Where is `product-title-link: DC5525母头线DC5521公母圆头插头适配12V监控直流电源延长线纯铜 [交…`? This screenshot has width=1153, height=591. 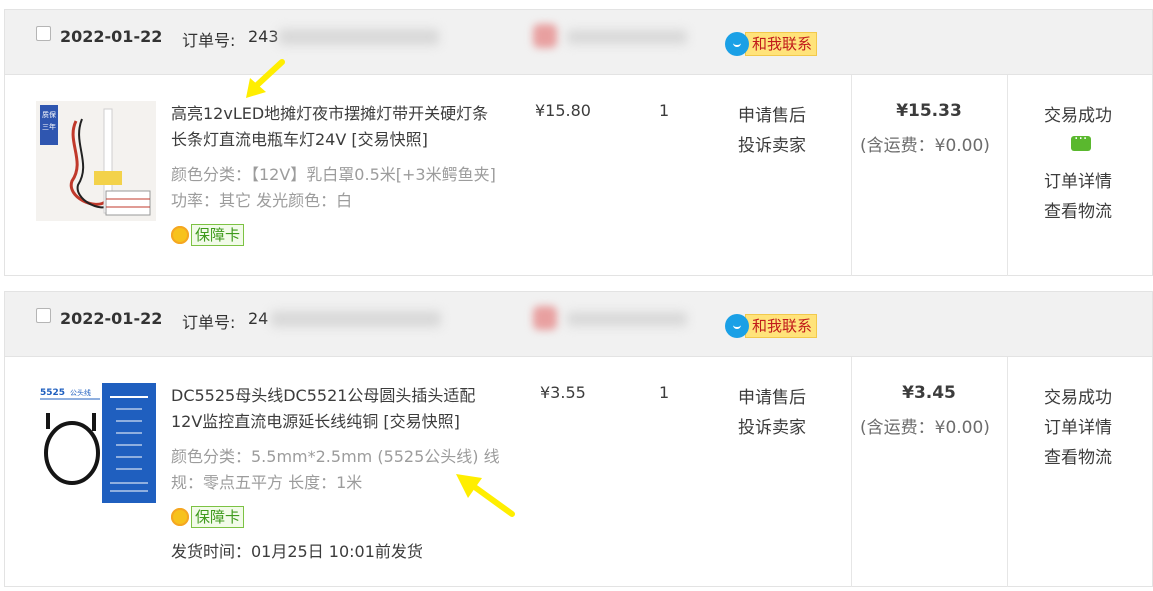 product-title-link: DC5525母头线DC5521公母圆头插头适配12V监控直流电源延长线纯铜 [交… is located at coordinates (336, 409).